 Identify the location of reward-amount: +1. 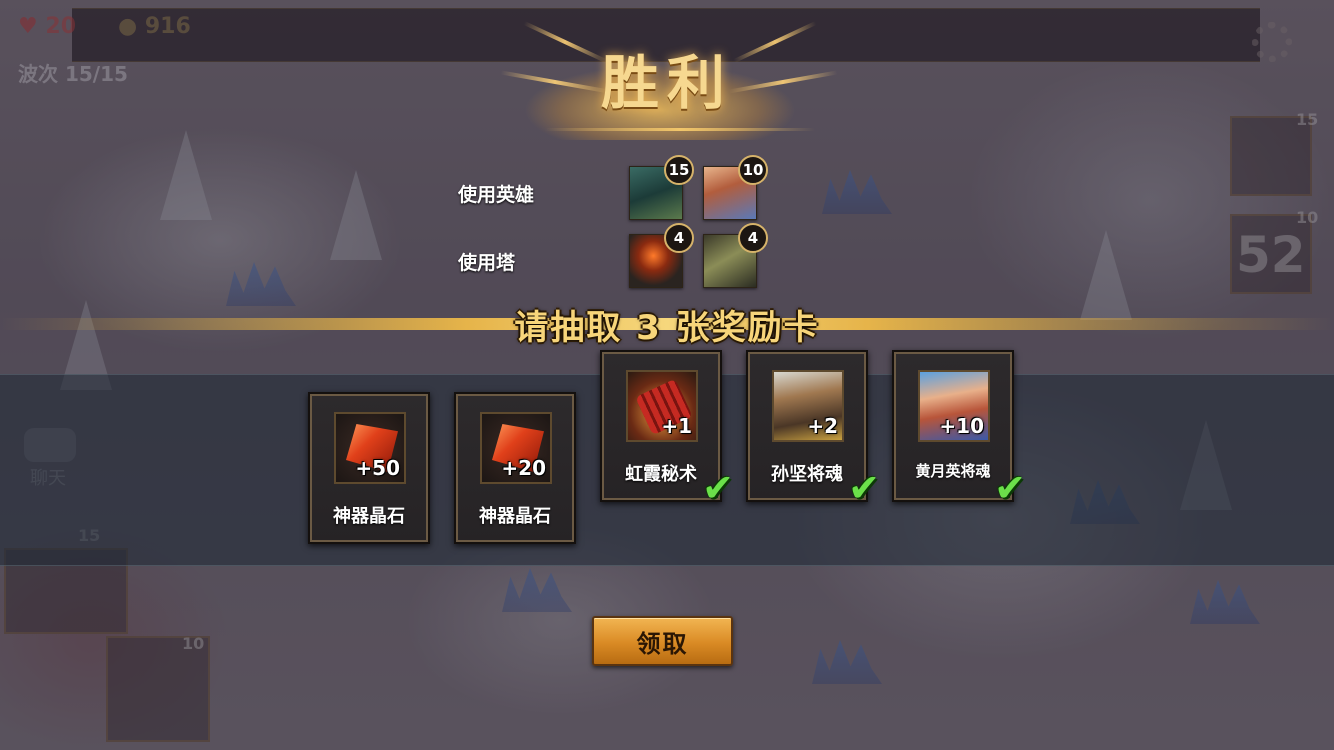
(676, 426).